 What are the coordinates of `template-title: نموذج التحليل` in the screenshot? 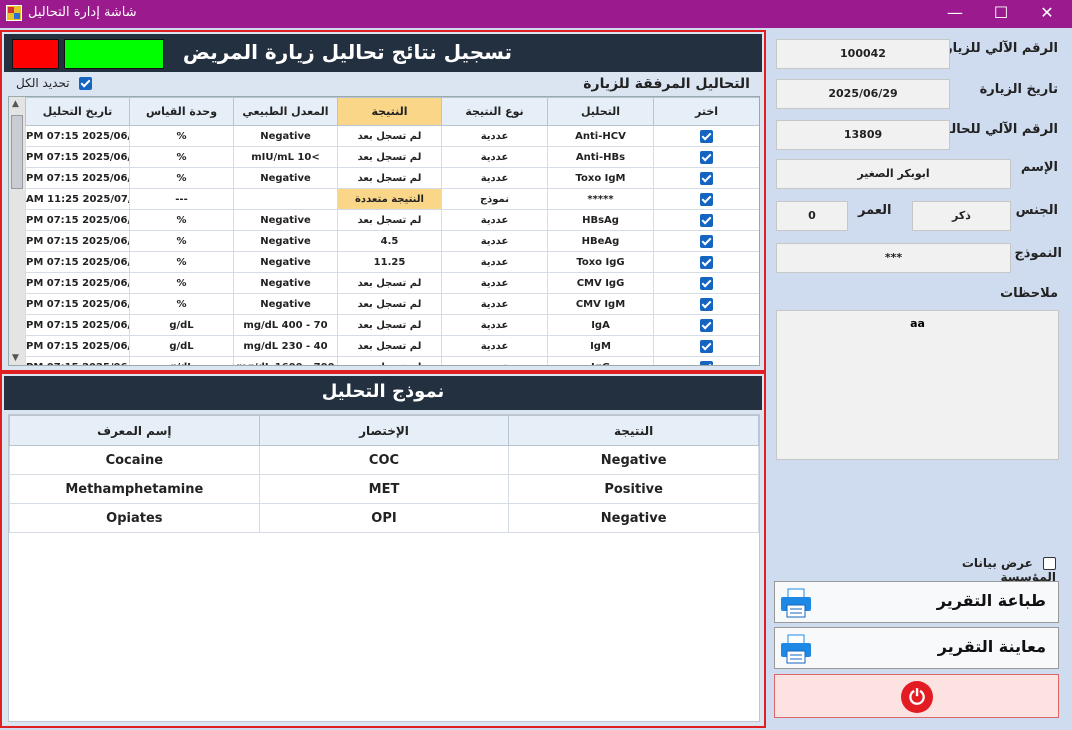 It's located at (383, 391).